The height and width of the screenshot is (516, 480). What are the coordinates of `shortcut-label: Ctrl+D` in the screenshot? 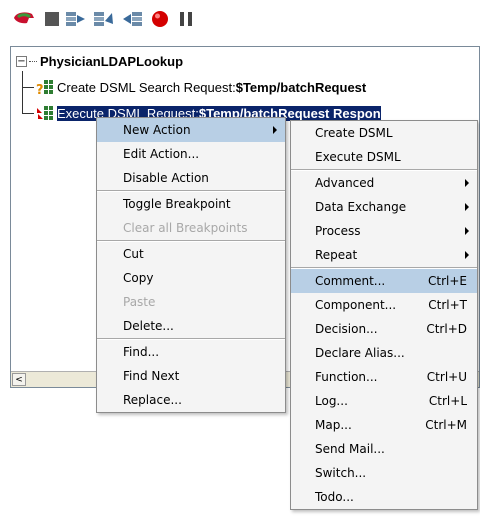 It's located at (446, 329).